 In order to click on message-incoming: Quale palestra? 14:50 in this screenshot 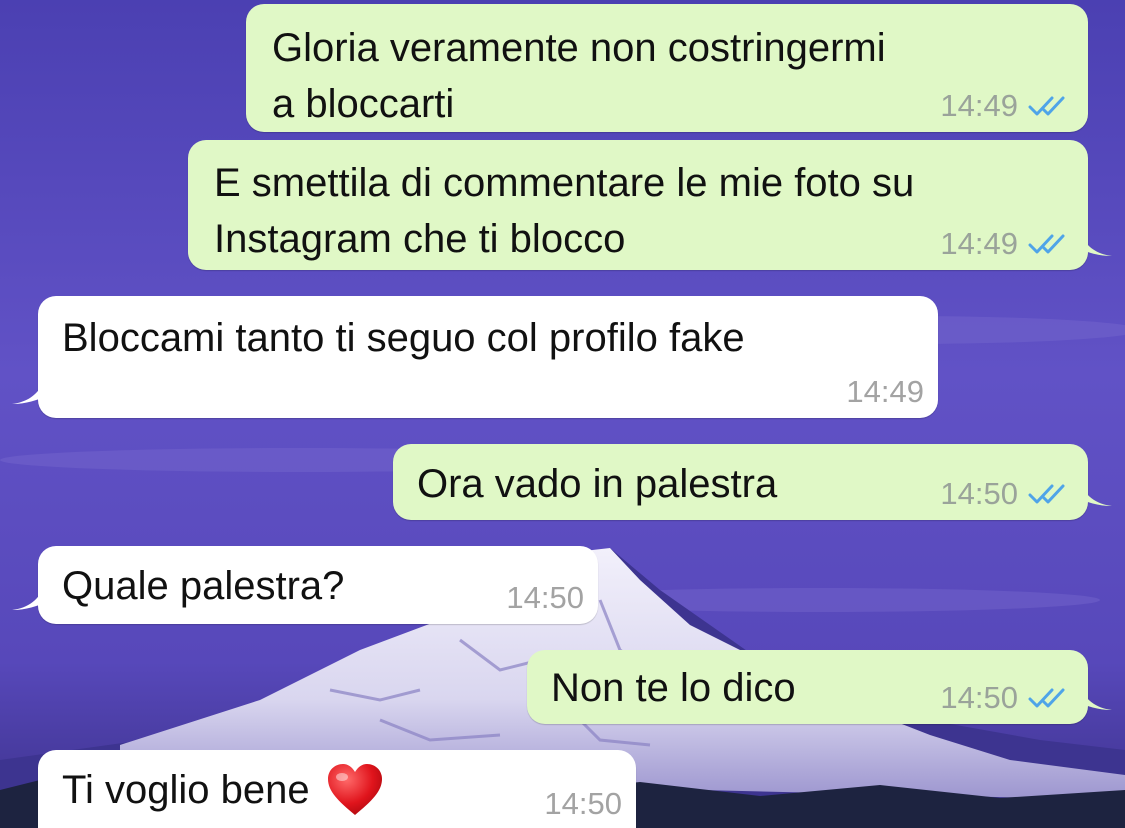, I will do `click(305, 585)`.